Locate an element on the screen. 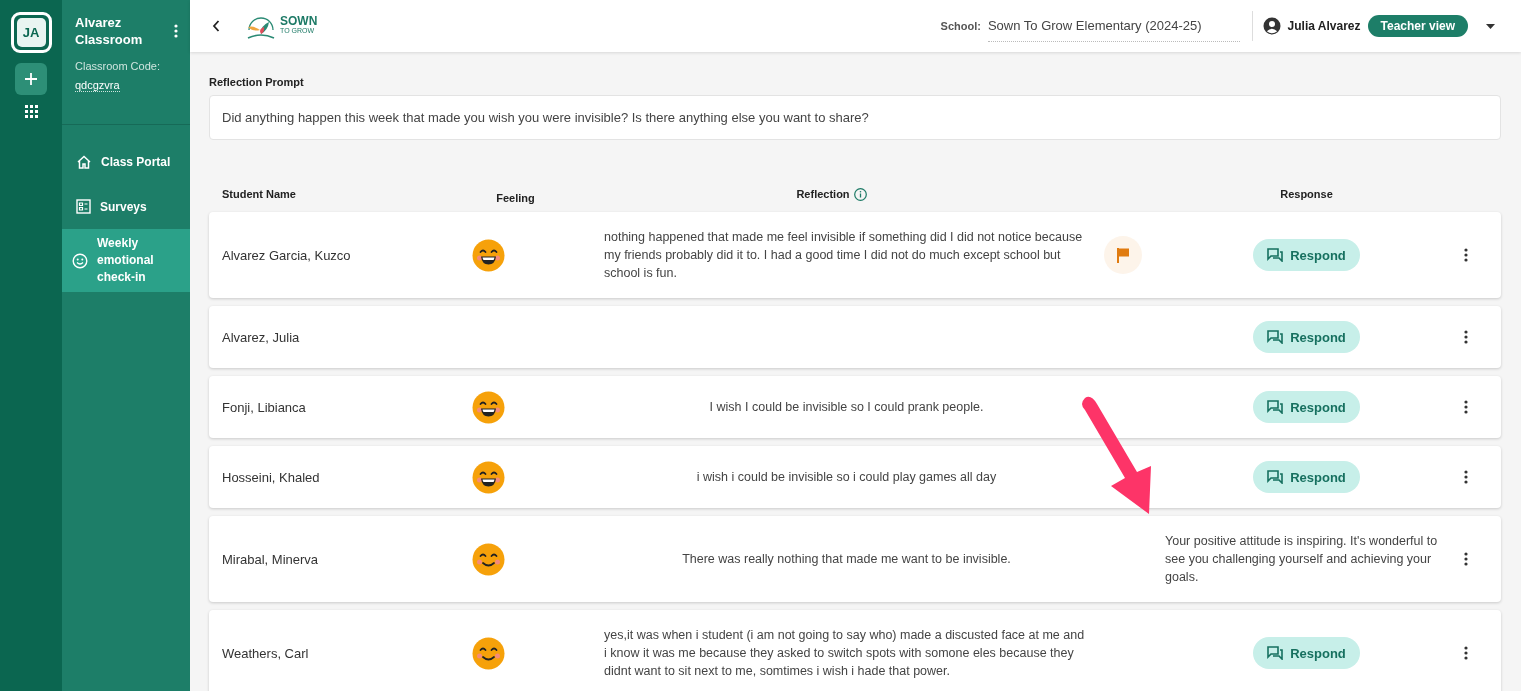 The height and width of the screenshot is (691, 1521). prompt-label: Reflection Prompt is located at coordinates (257, 82).